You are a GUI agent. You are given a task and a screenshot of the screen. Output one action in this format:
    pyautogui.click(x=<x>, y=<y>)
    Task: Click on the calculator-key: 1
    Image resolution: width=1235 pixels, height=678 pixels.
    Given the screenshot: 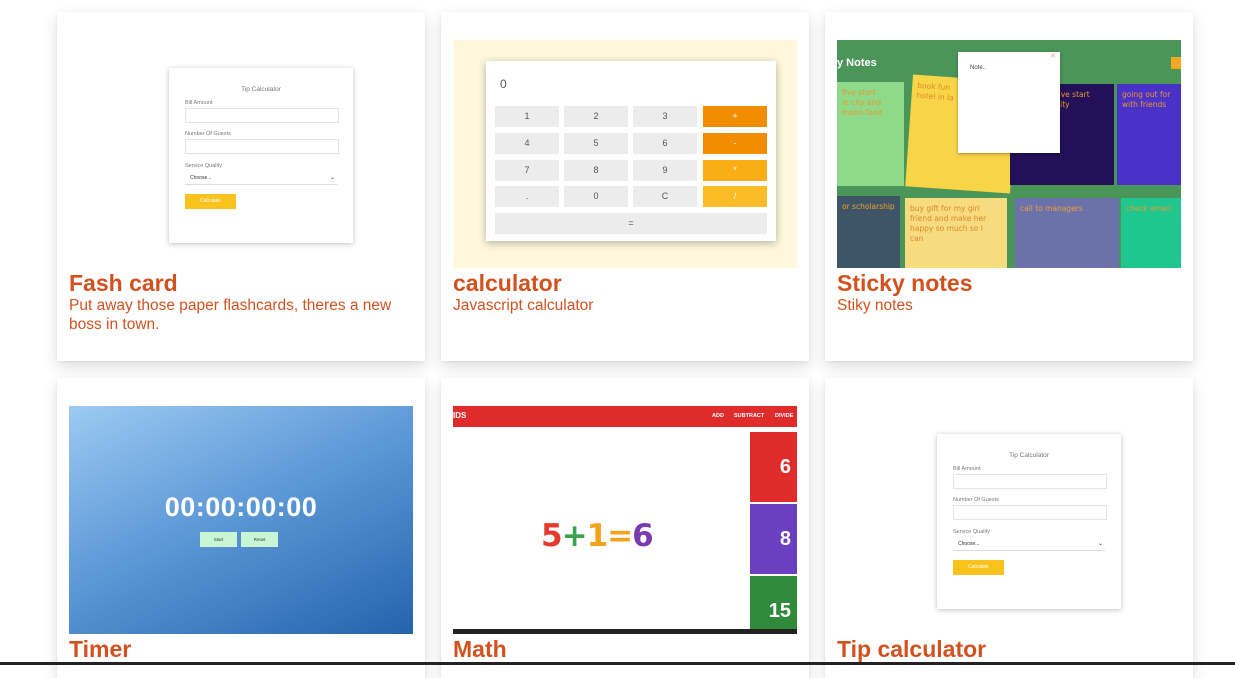 What is the action you would take?
    pyautogui.click(x=527, y=116)
    